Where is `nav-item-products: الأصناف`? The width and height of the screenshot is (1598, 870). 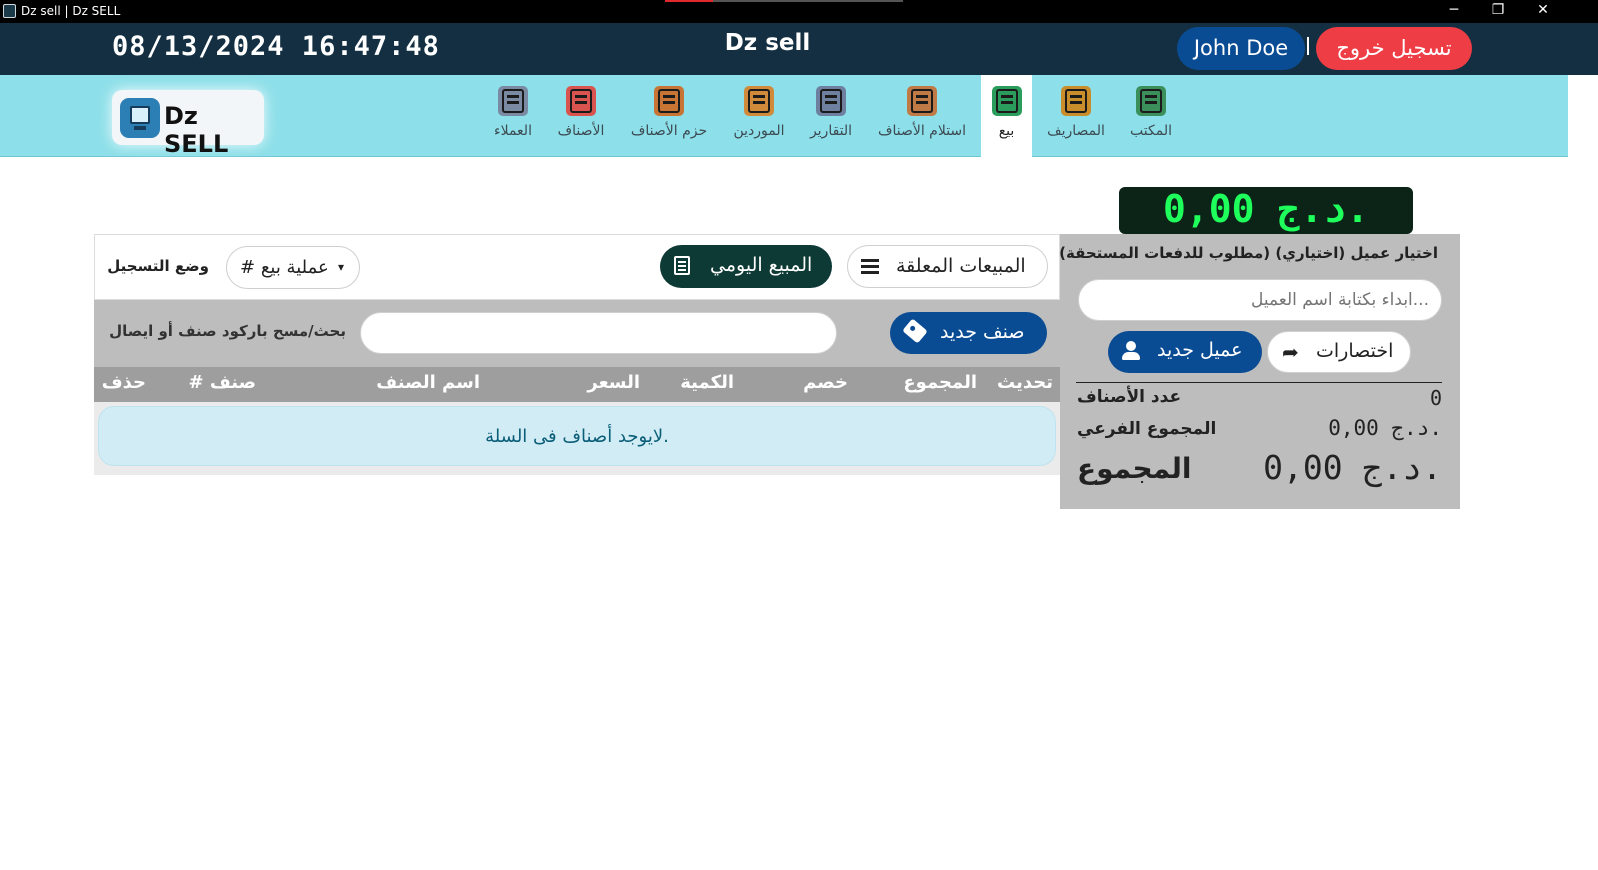 nav-item-products: الأصناف is located at coordinates (581, 116).